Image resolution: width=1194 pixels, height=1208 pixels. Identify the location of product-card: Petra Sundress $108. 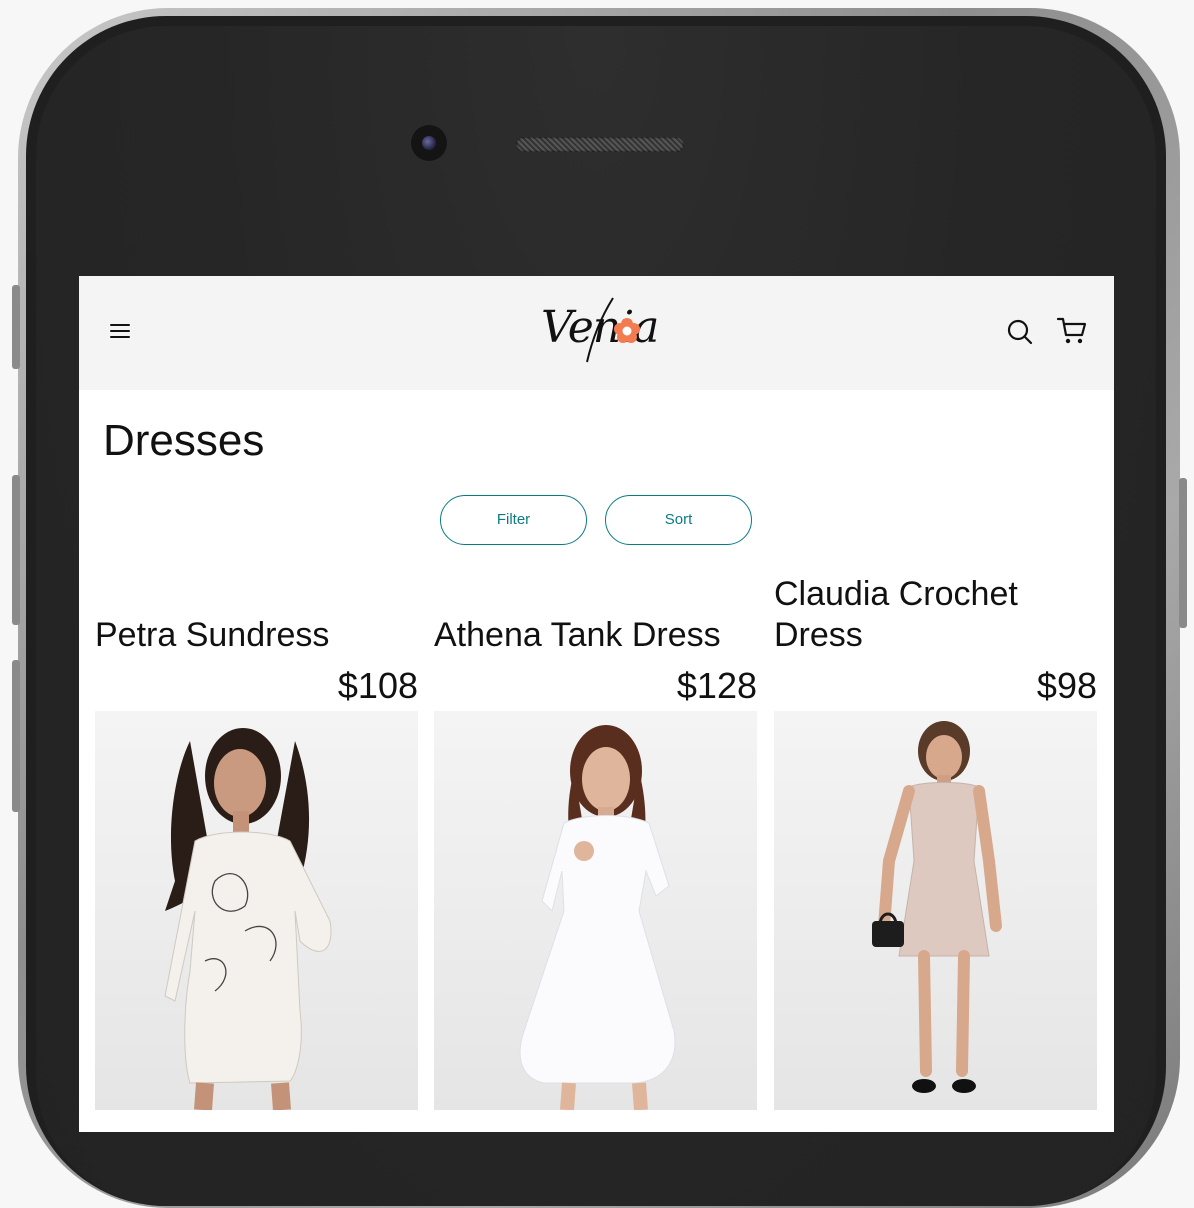
(256, 840).